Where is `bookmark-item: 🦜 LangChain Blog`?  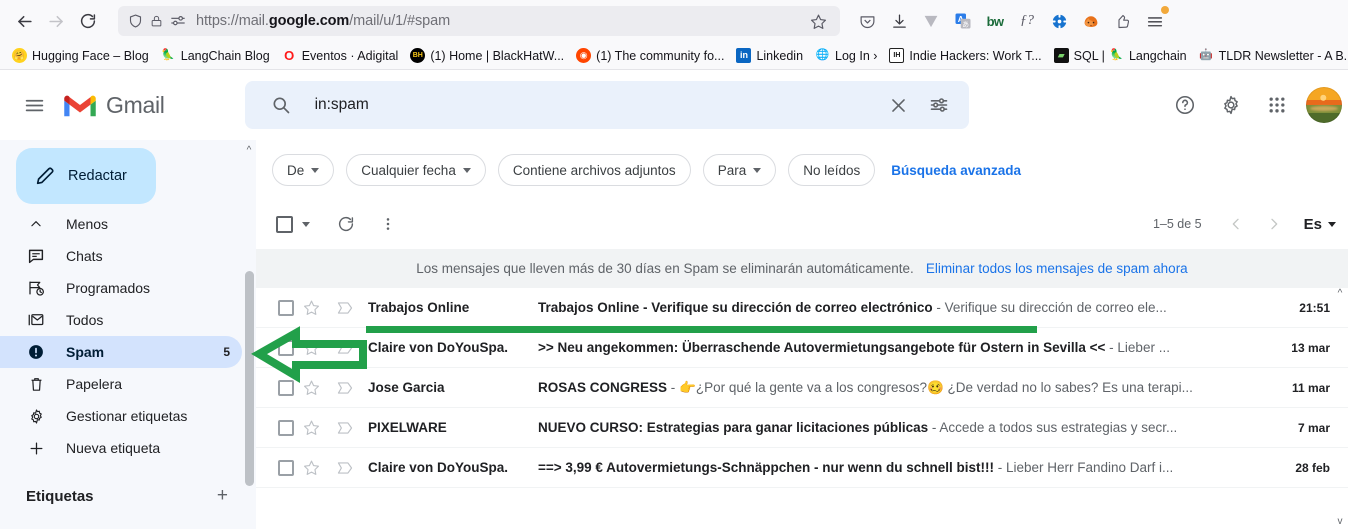 bookmark-item: 🦜 LangChain Blog is located at coordinates (215, 55).